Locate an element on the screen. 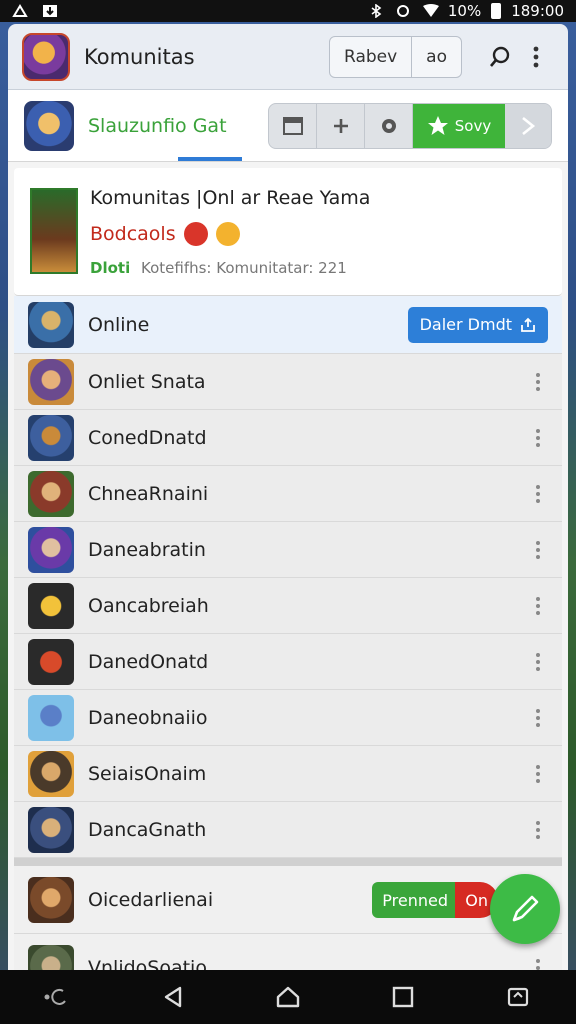  list-item: Daneobnaiio is located at coordinates (288, 718).